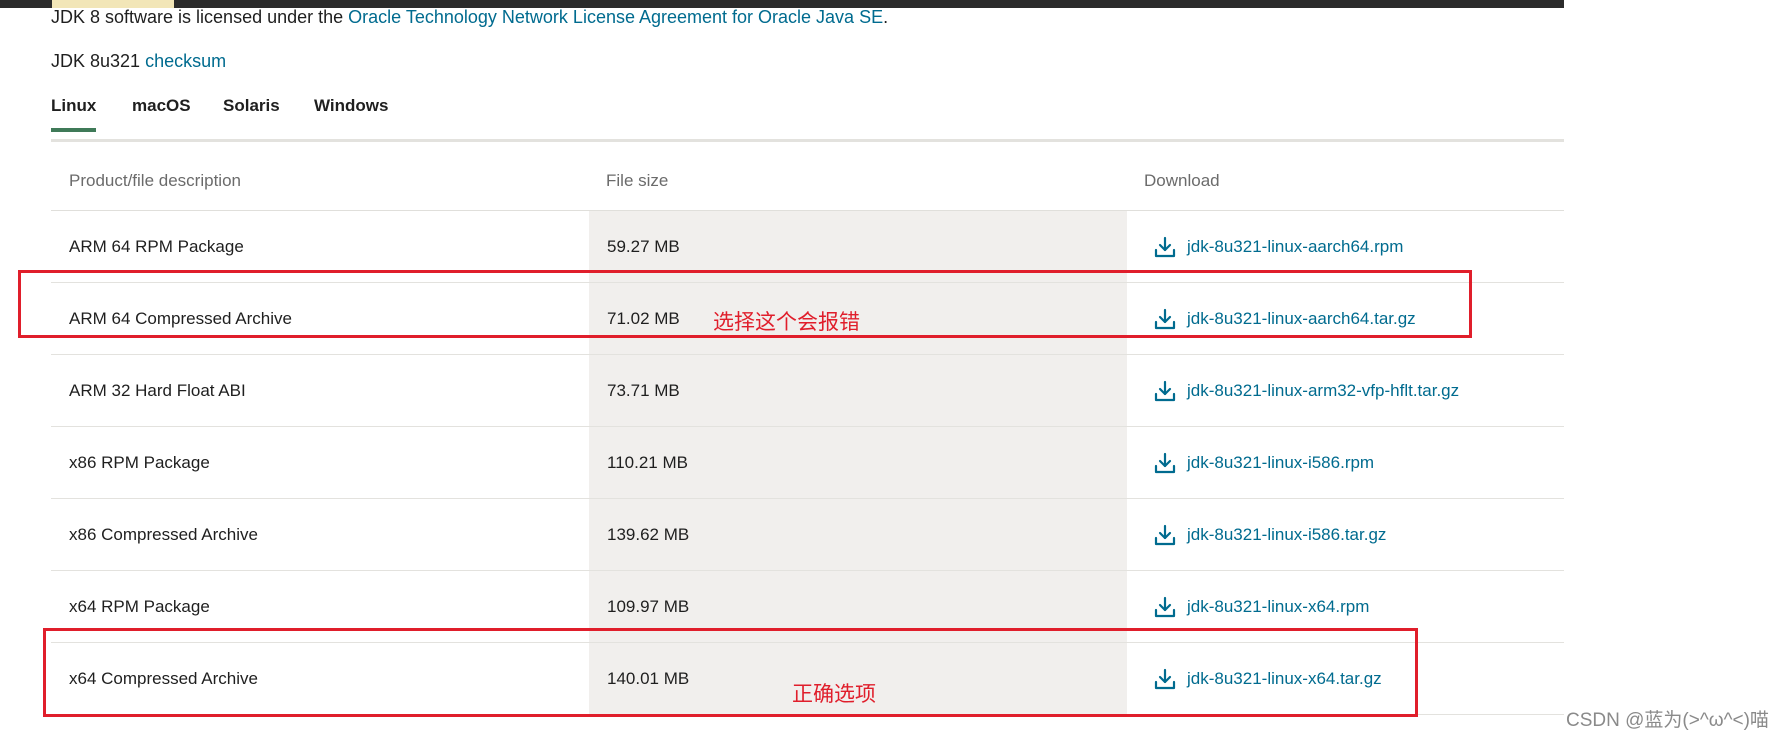  Describe the element at coordinates (807, 119) in the screenshot. I see `os-tabs: Linux macOS Solaris Windows` at that location.